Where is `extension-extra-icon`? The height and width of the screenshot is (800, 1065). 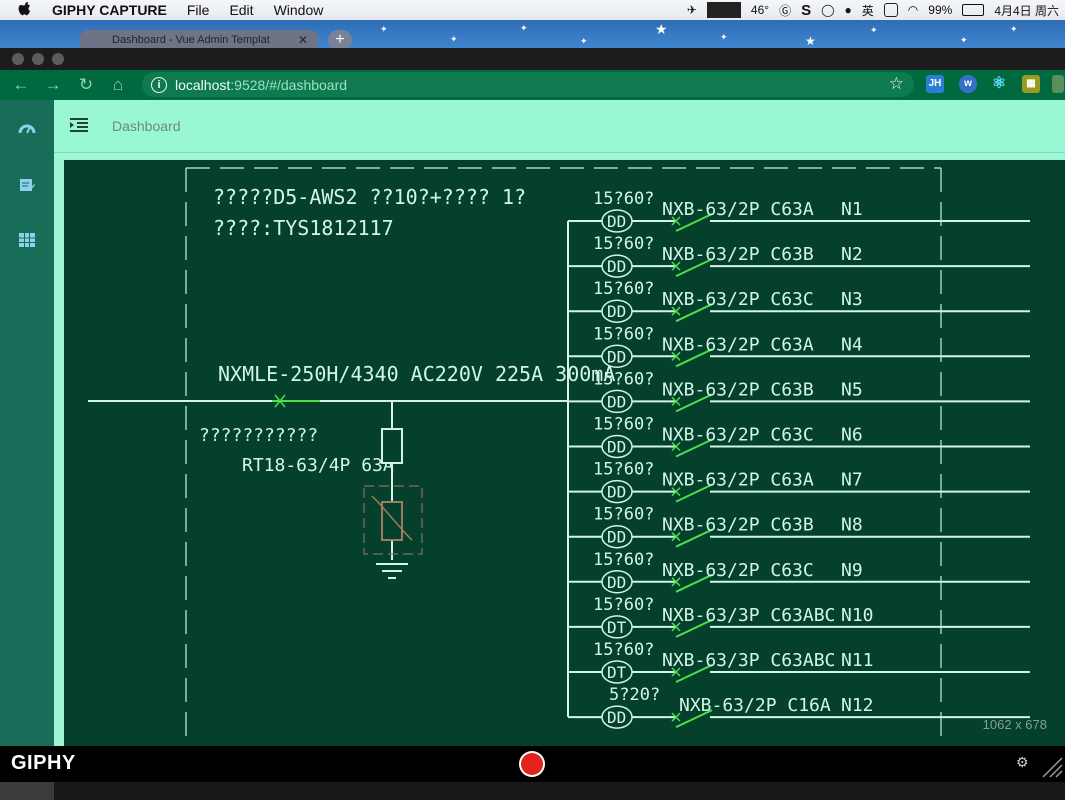 extension-extra-icon is located at coordinates (1058, 84).